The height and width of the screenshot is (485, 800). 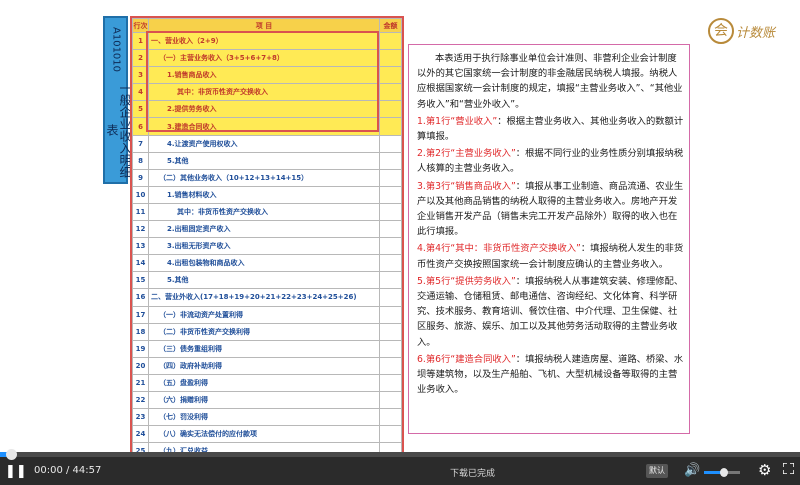 I want to click on form-row: 2 （一）主营业务收入（3+5+6+7+8）, so click(x=267, y=58).